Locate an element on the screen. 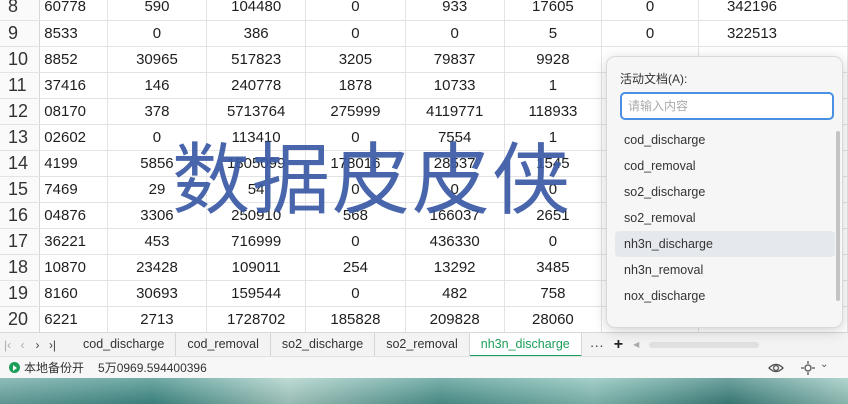 The height and width of the screenshot is (404, 848). row-header: 20 is located at coordinates (20, 319).